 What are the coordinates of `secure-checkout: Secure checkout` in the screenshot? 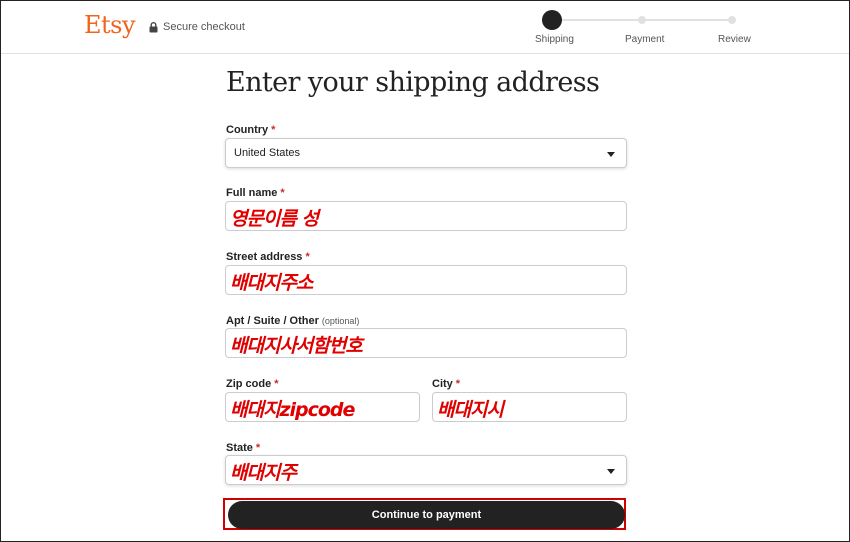 It's located at (197, 27).